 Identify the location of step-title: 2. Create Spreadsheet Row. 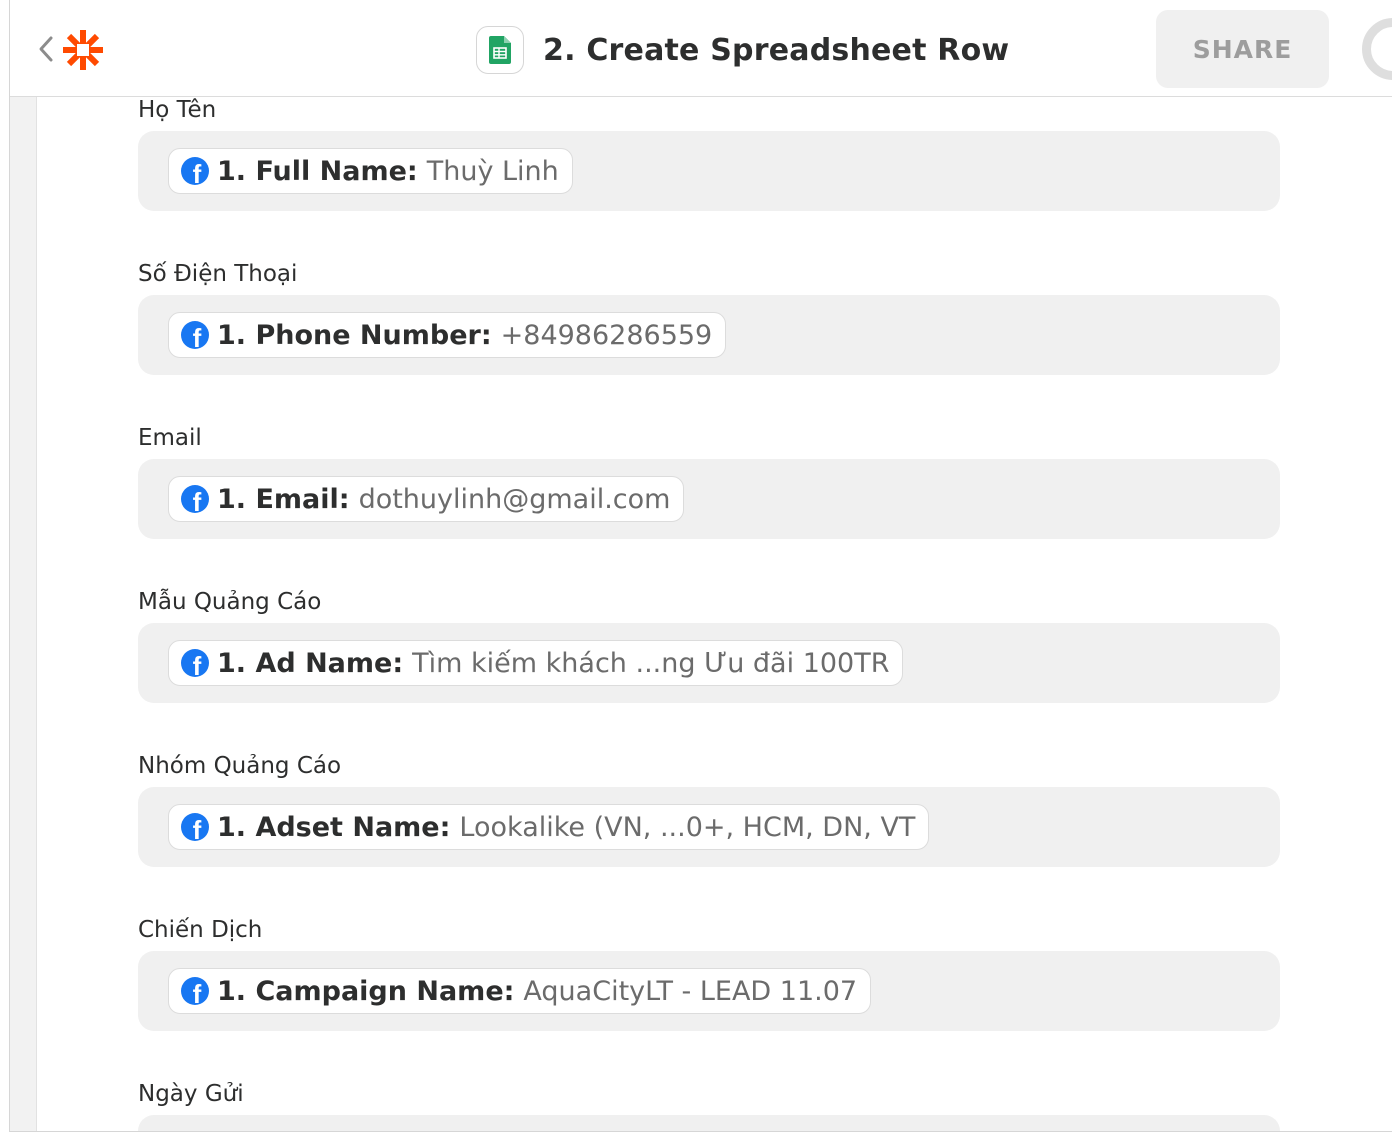
(776, 50).